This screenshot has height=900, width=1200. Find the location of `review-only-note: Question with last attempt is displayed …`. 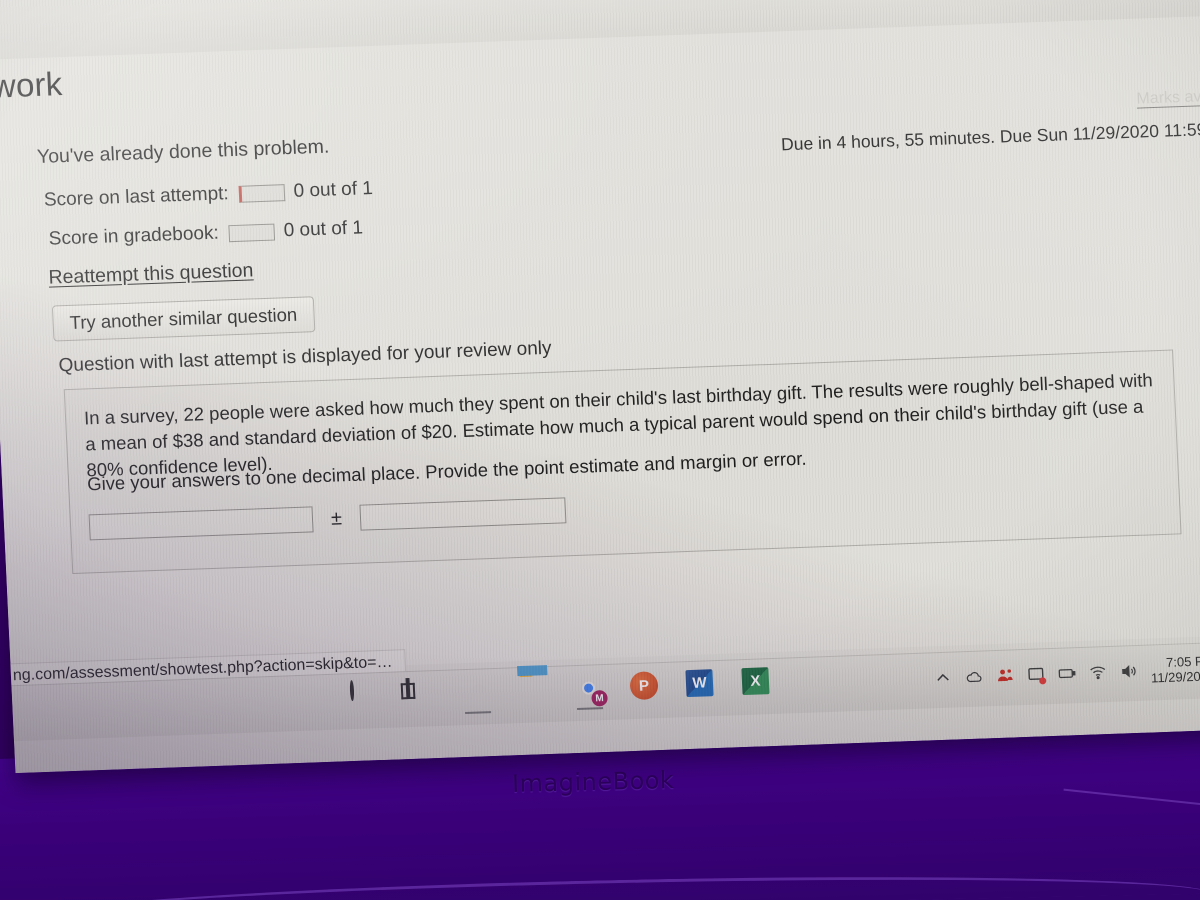

review-only-note: Question with last attempt is displayed … is located at coordinates (305, 357).